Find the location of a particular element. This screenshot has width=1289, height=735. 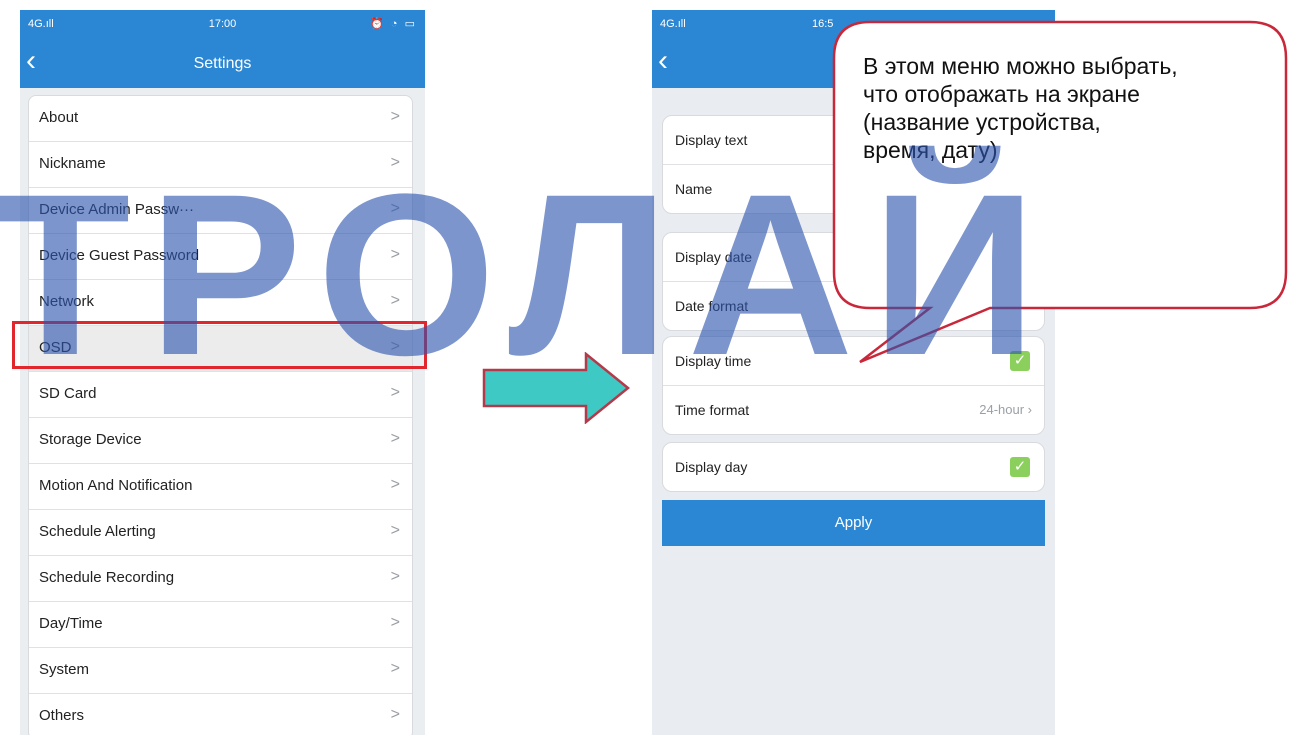

settings-item-label: Storage Device is located at coordinates (90, 439).